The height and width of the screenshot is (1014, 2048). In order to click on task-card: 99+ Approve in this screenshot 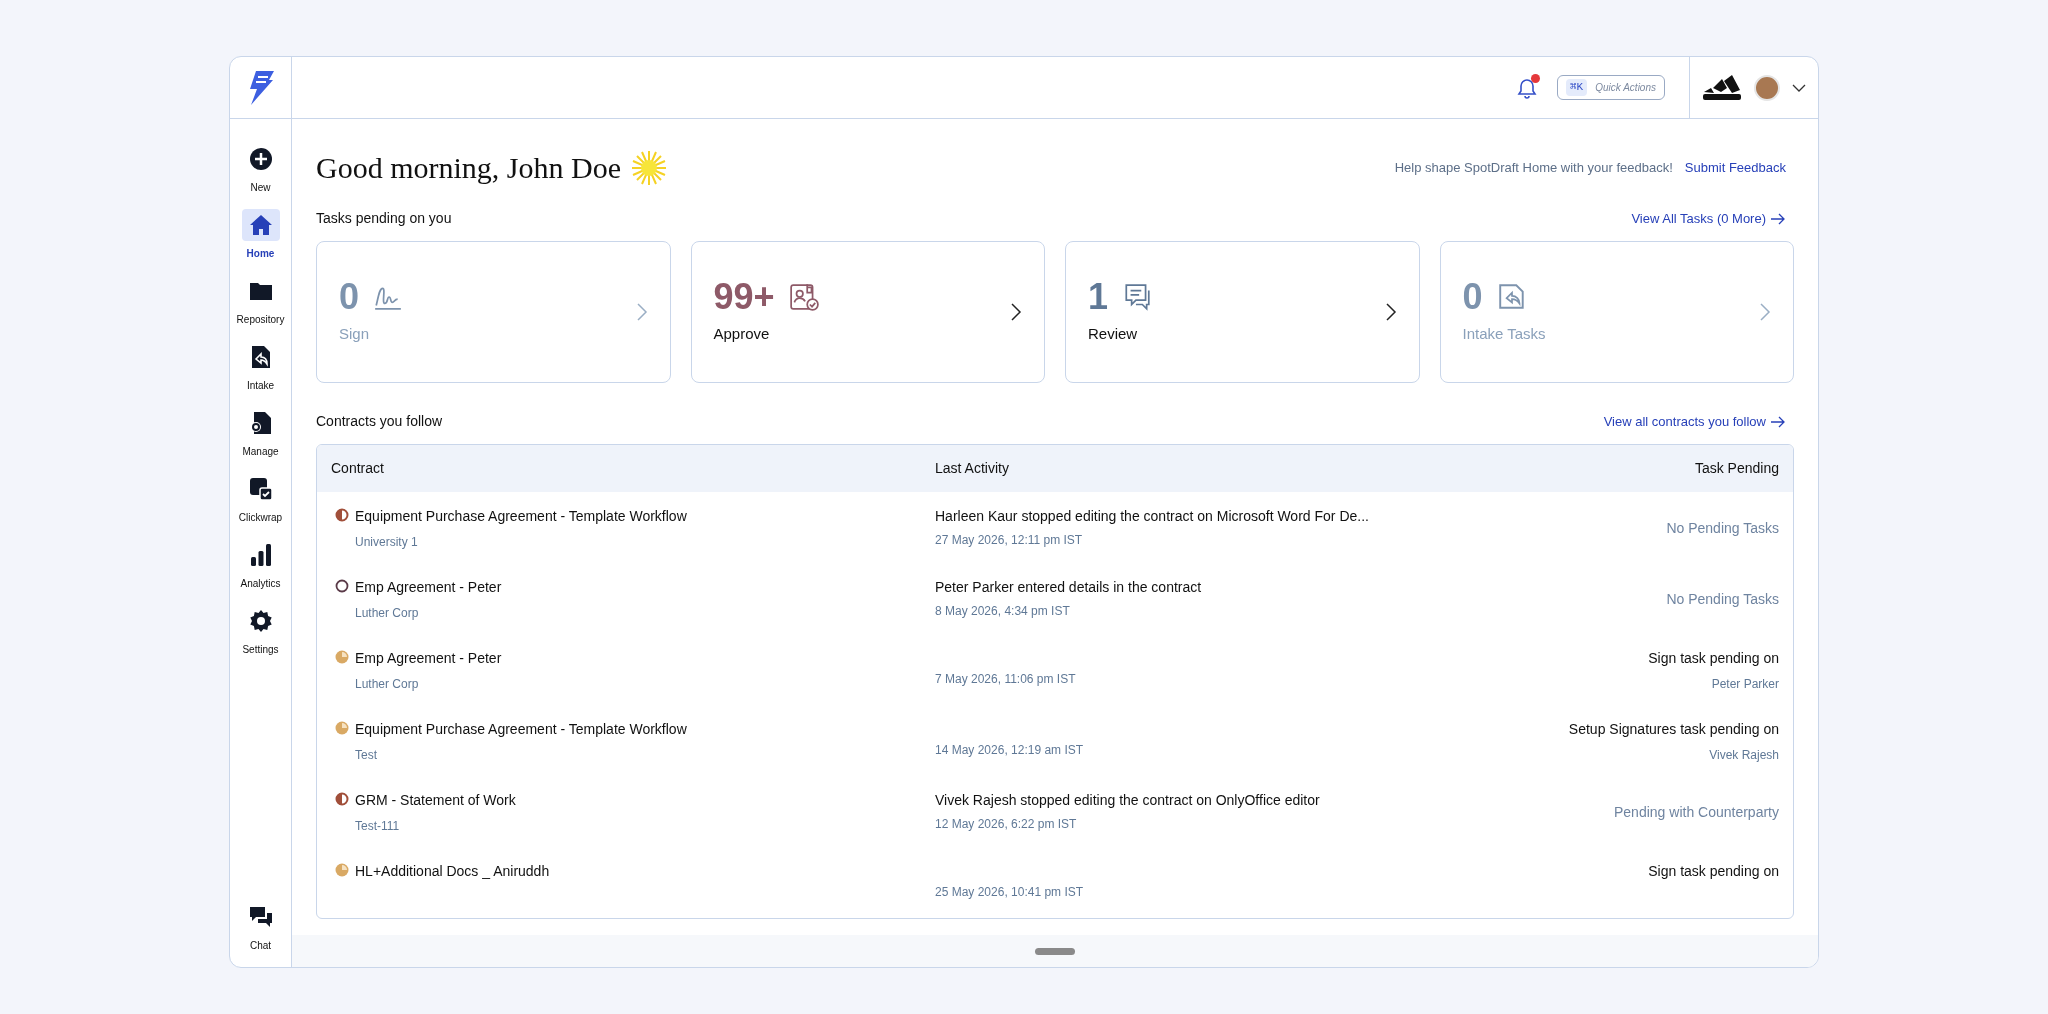, I will do `click(867, 312)`.